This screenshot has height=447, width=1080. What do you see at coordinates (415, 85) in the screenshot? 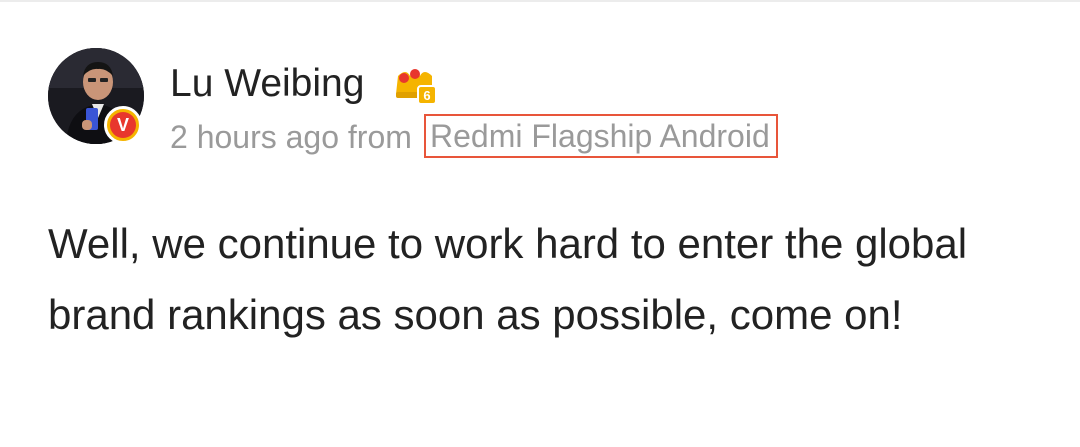
I see `crown-level-icon: 6` at bounding box center [415, 85].